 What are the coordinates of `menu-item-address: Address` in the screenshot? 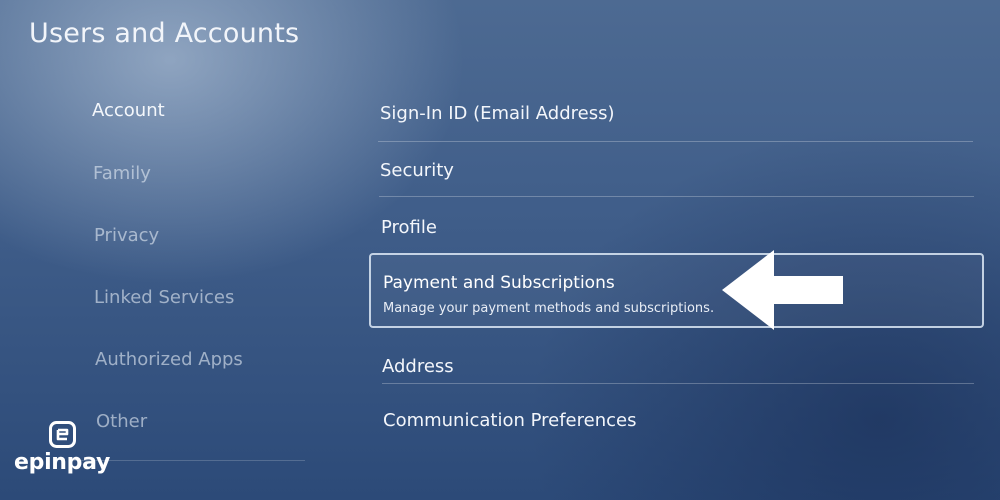 It's located at (418, 366).